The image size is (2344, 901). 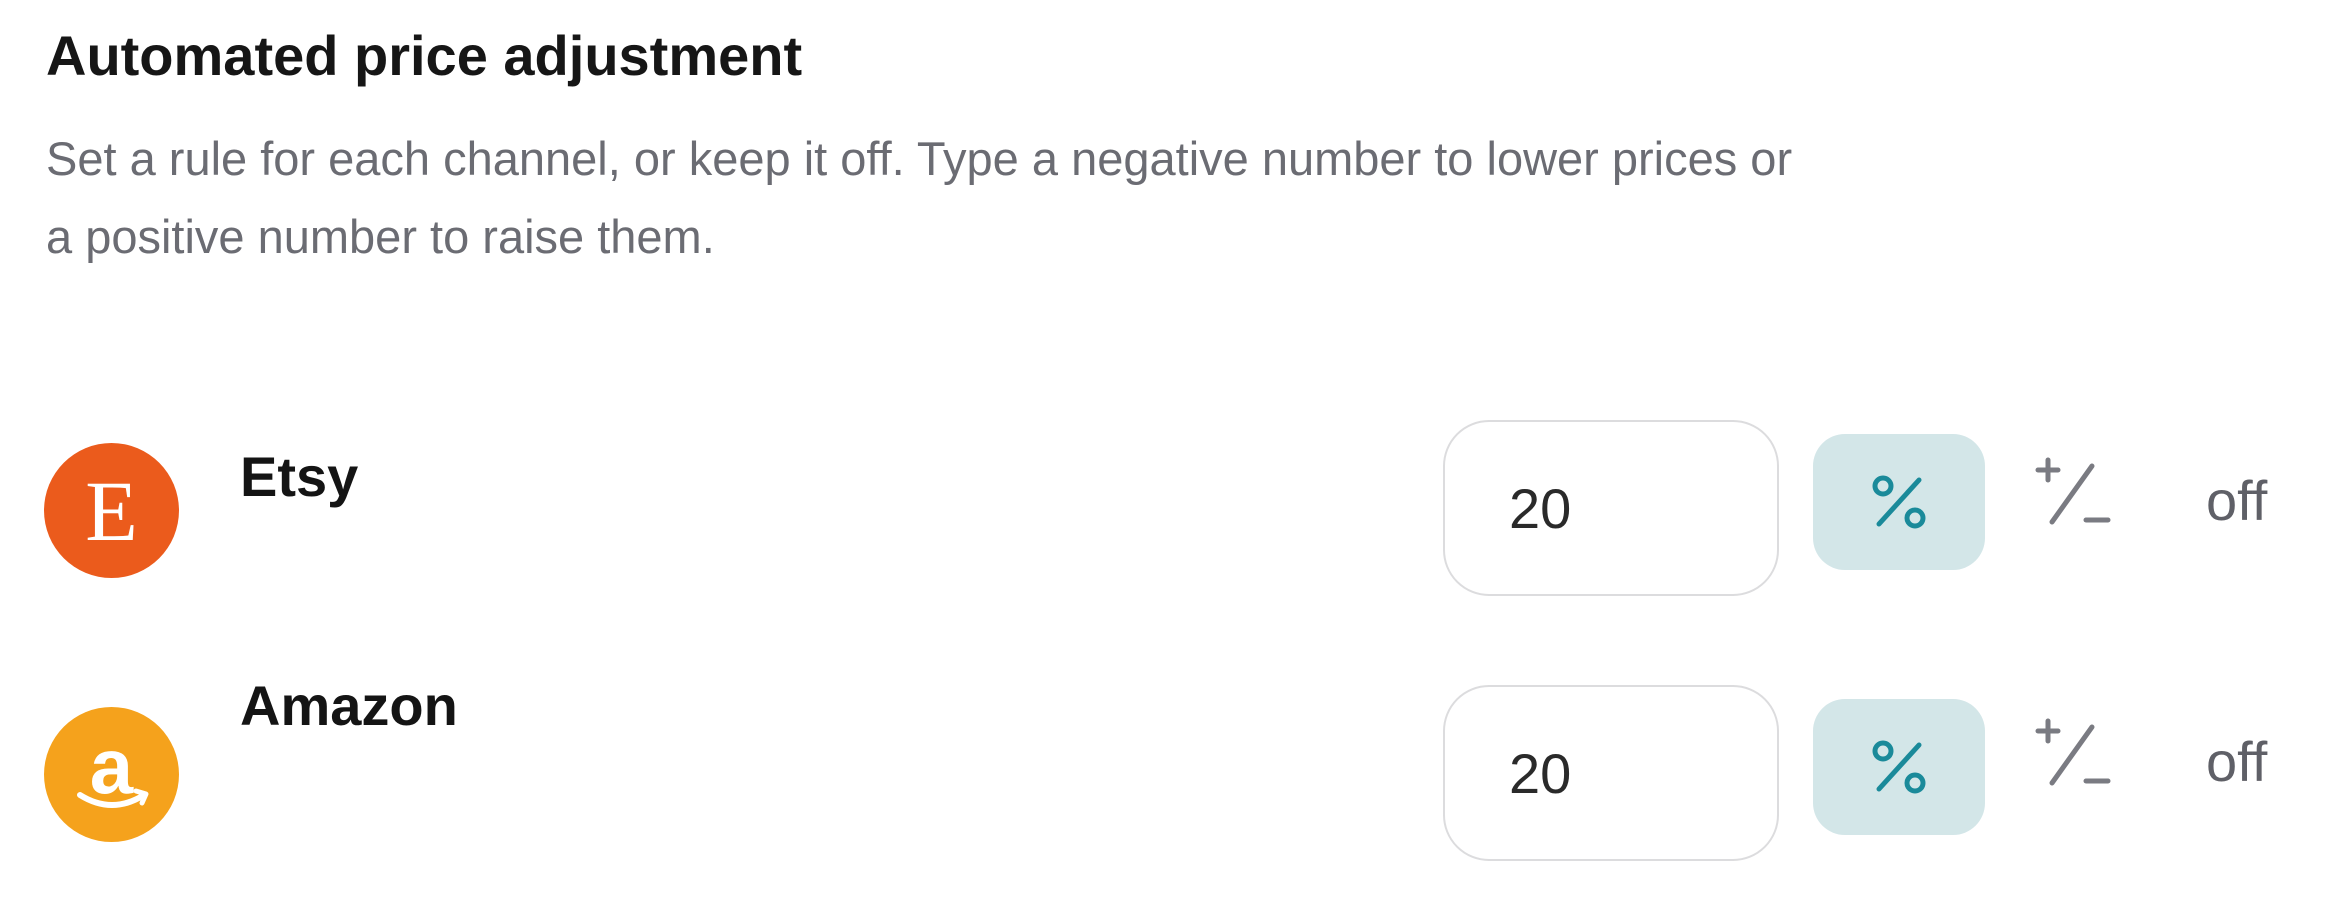 I want to click on etsy-percent-unit-button, so click(x=1899, y=502).